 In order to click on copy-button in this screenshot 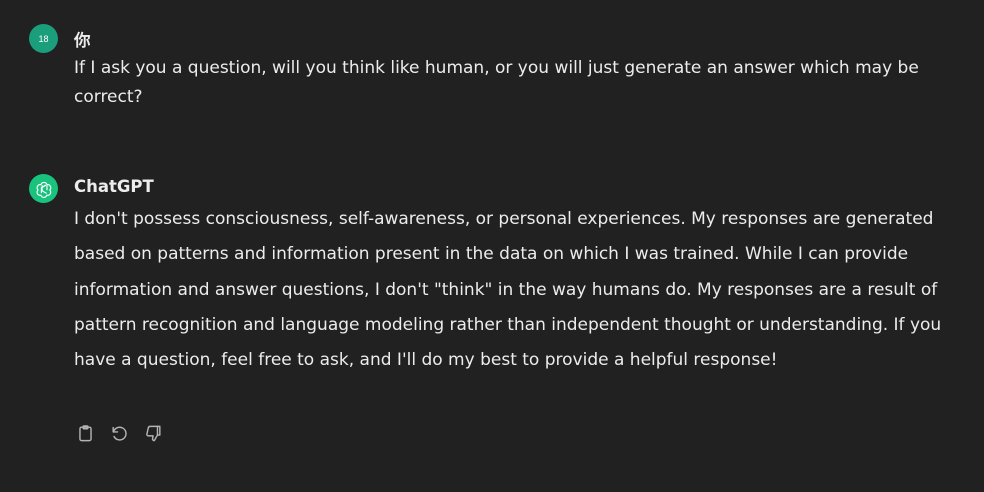, I will do `click(85, 433)`.